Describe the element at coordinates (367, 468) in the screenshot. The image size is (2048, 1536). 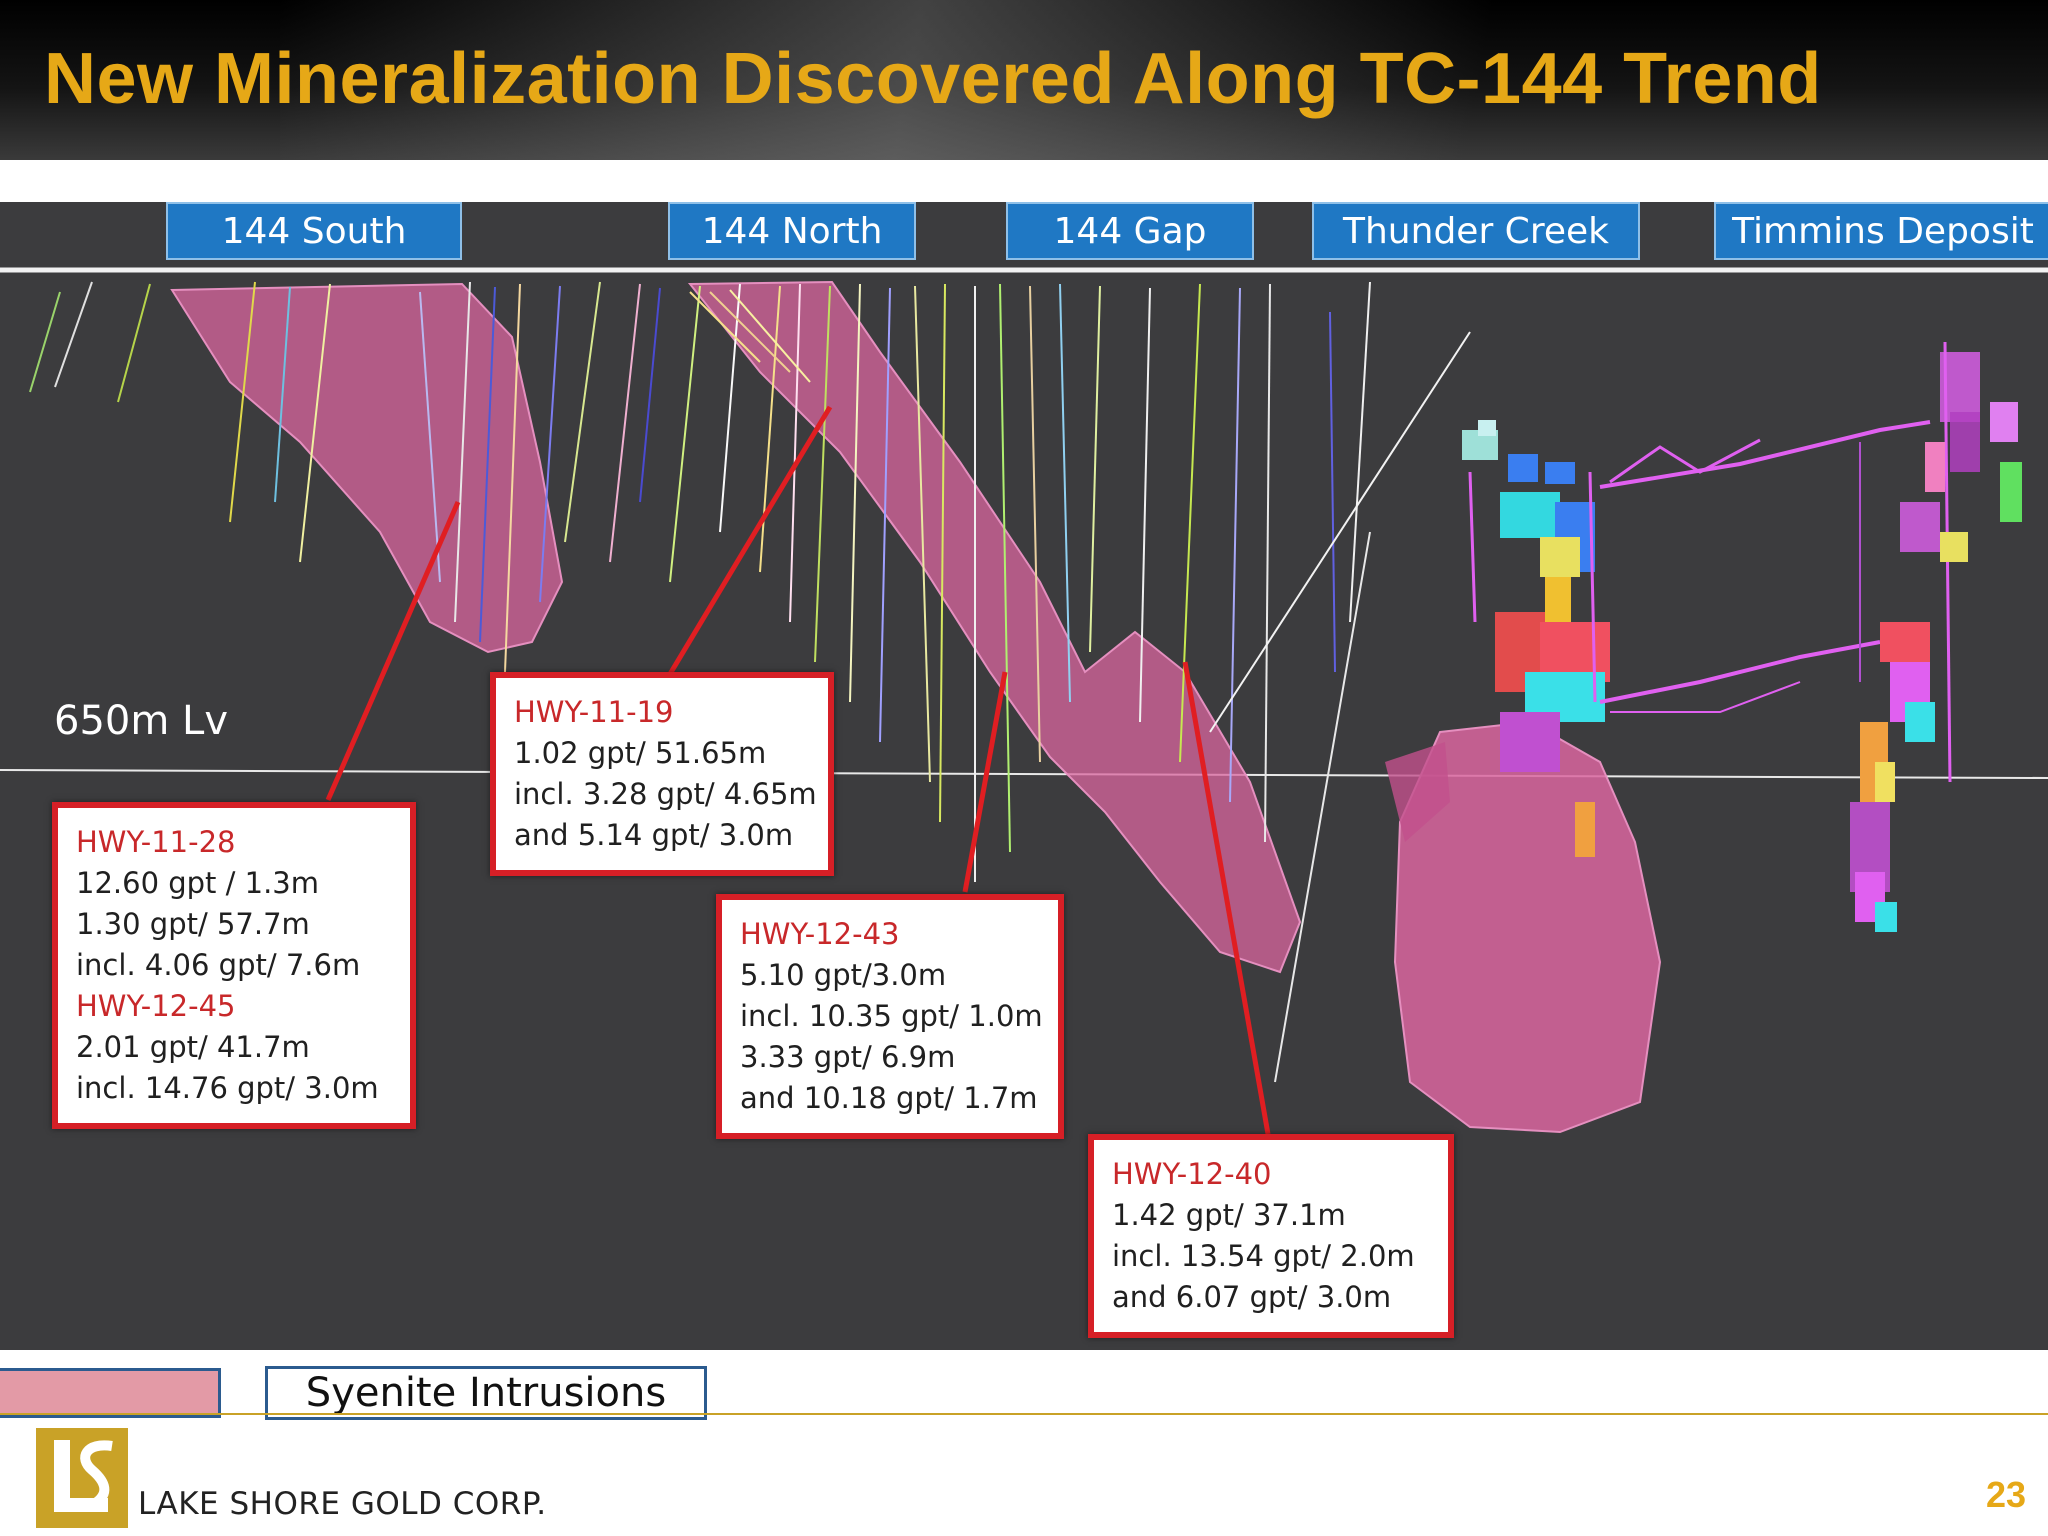
I see `syenite-body-144-south` at that location.